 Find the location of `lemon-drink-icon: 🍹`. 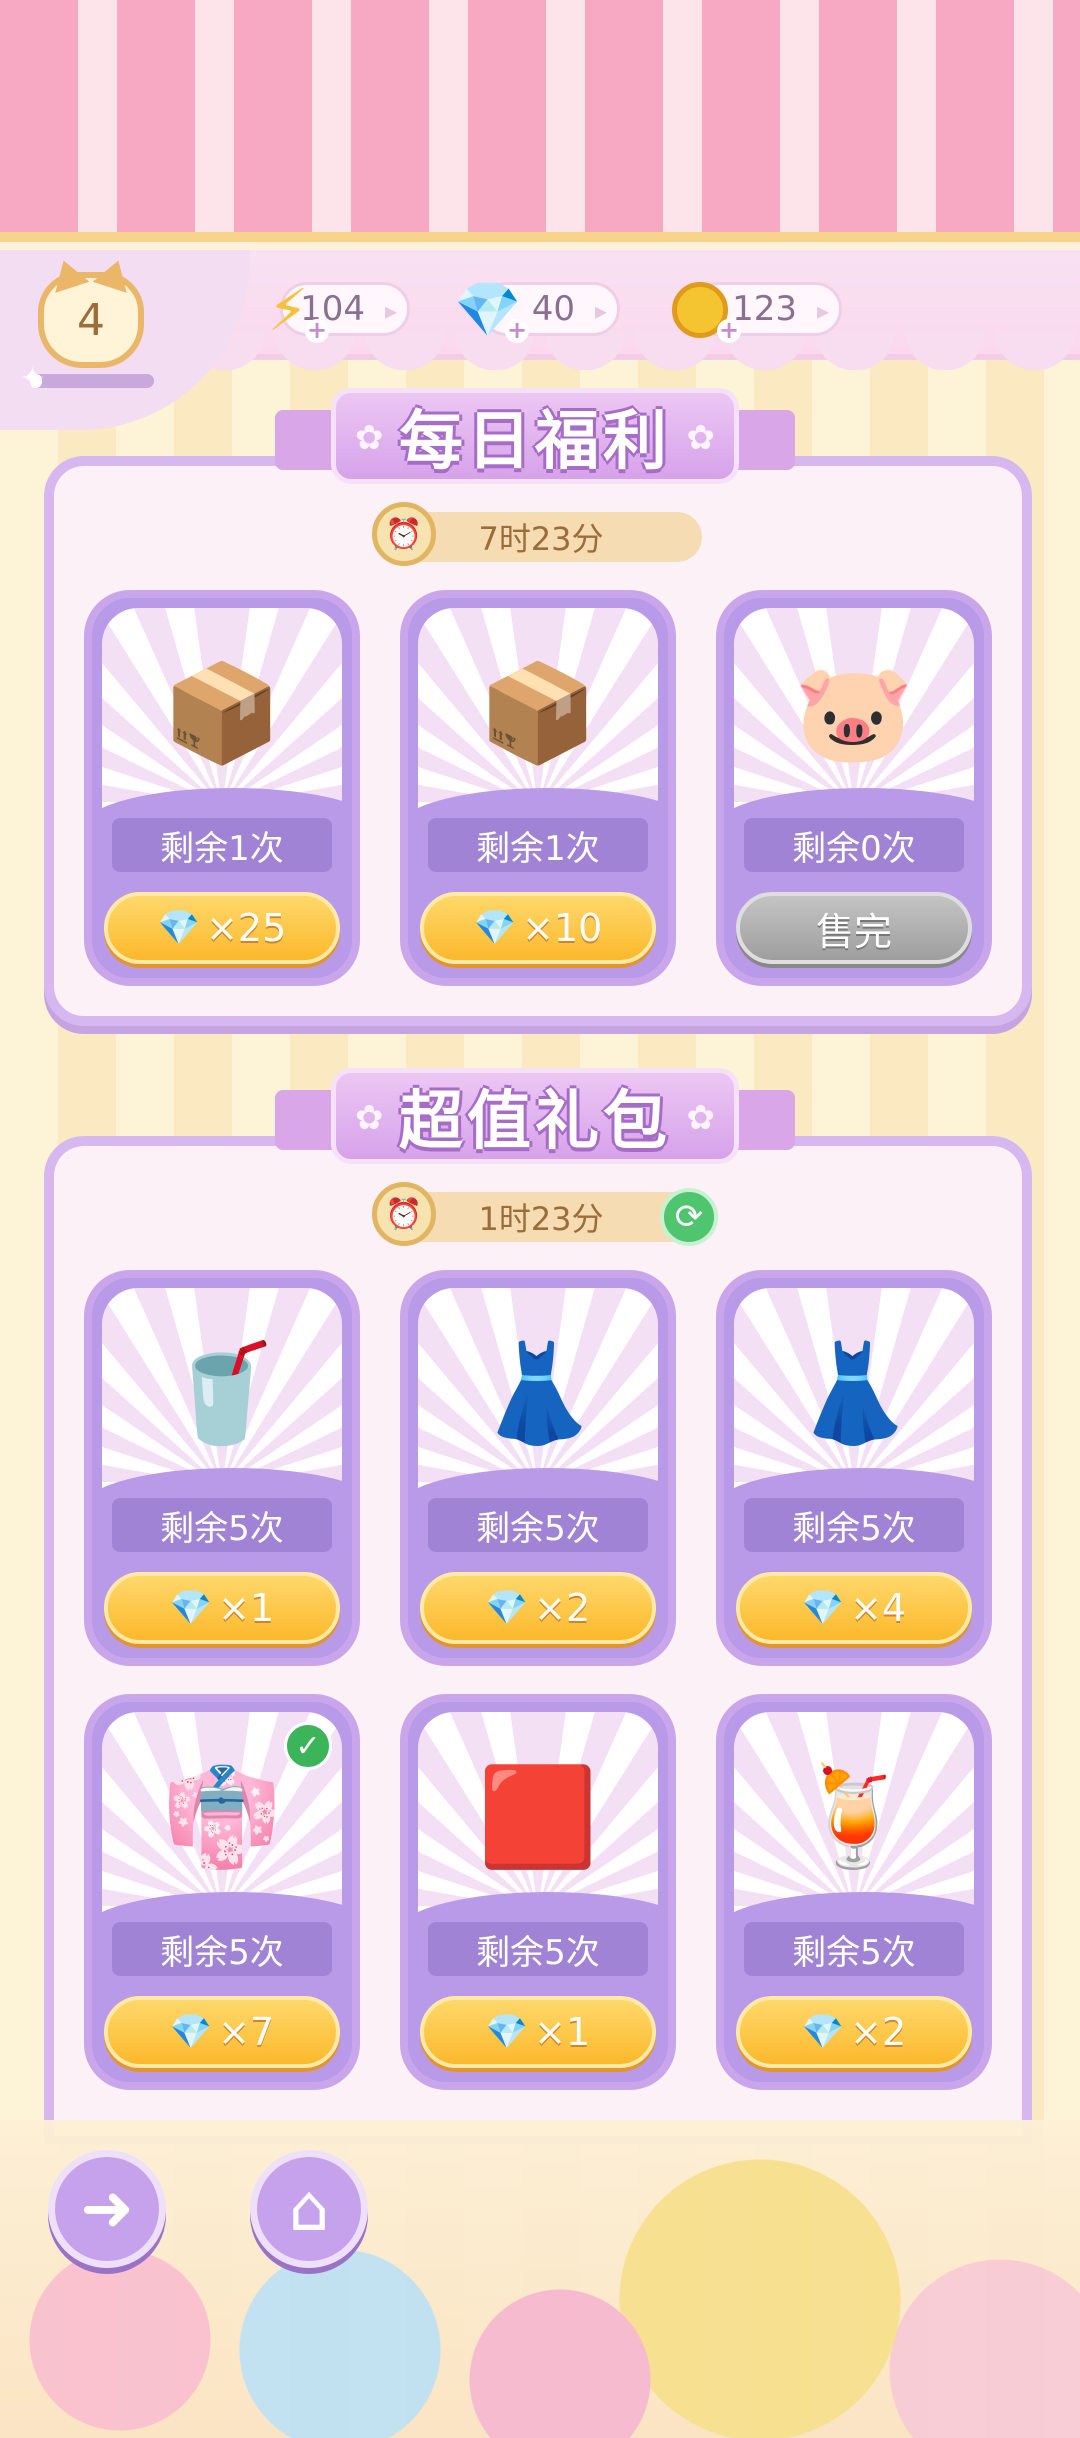

lemon-drink-icon: 🍹 is located at coordinates (854, 1816).